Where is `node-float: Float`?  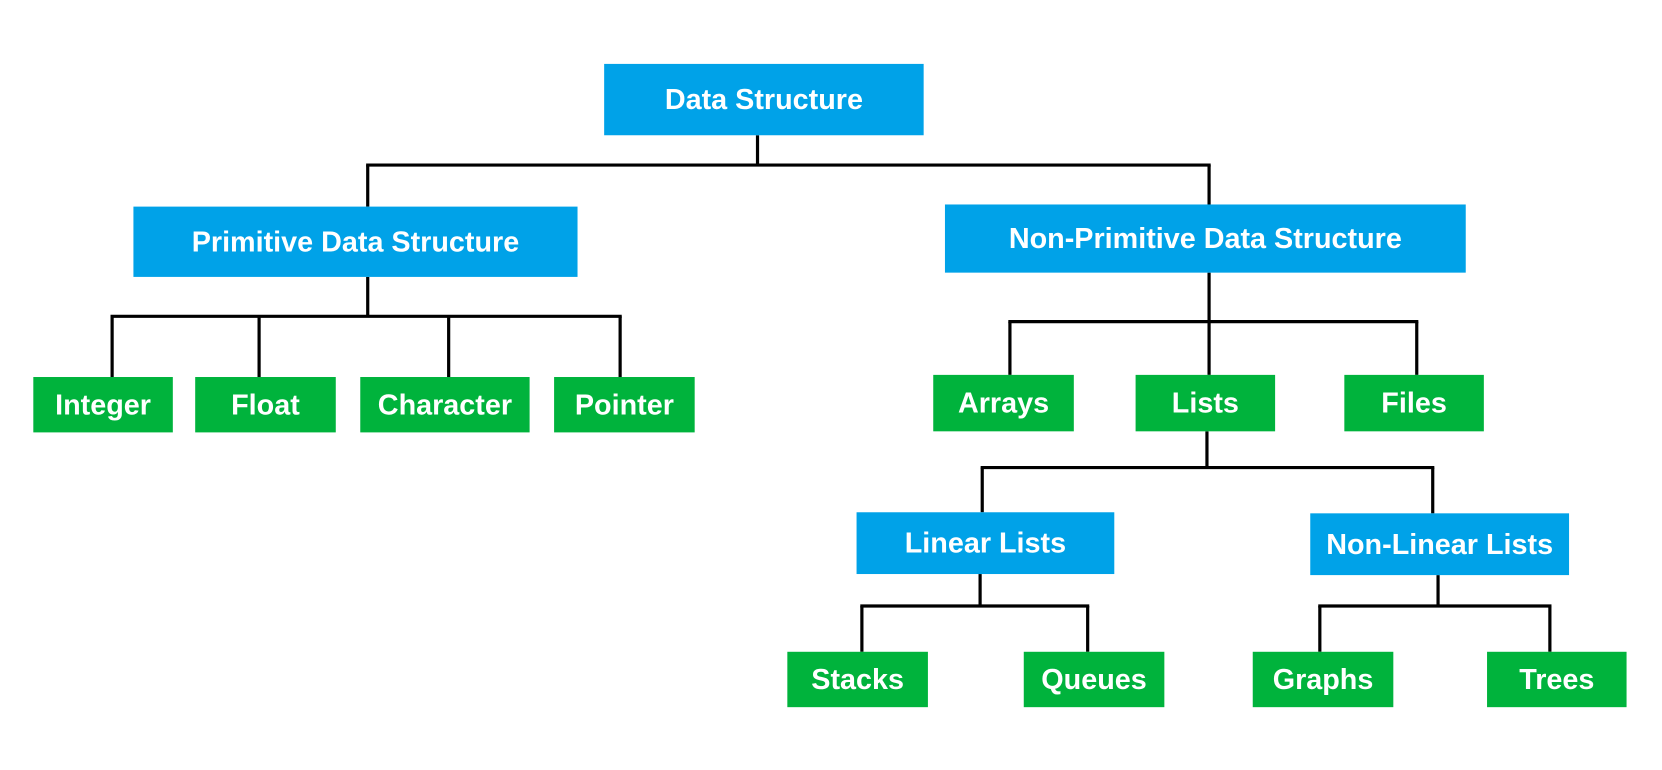
node-float: Float is located at coordinates (265, 405).